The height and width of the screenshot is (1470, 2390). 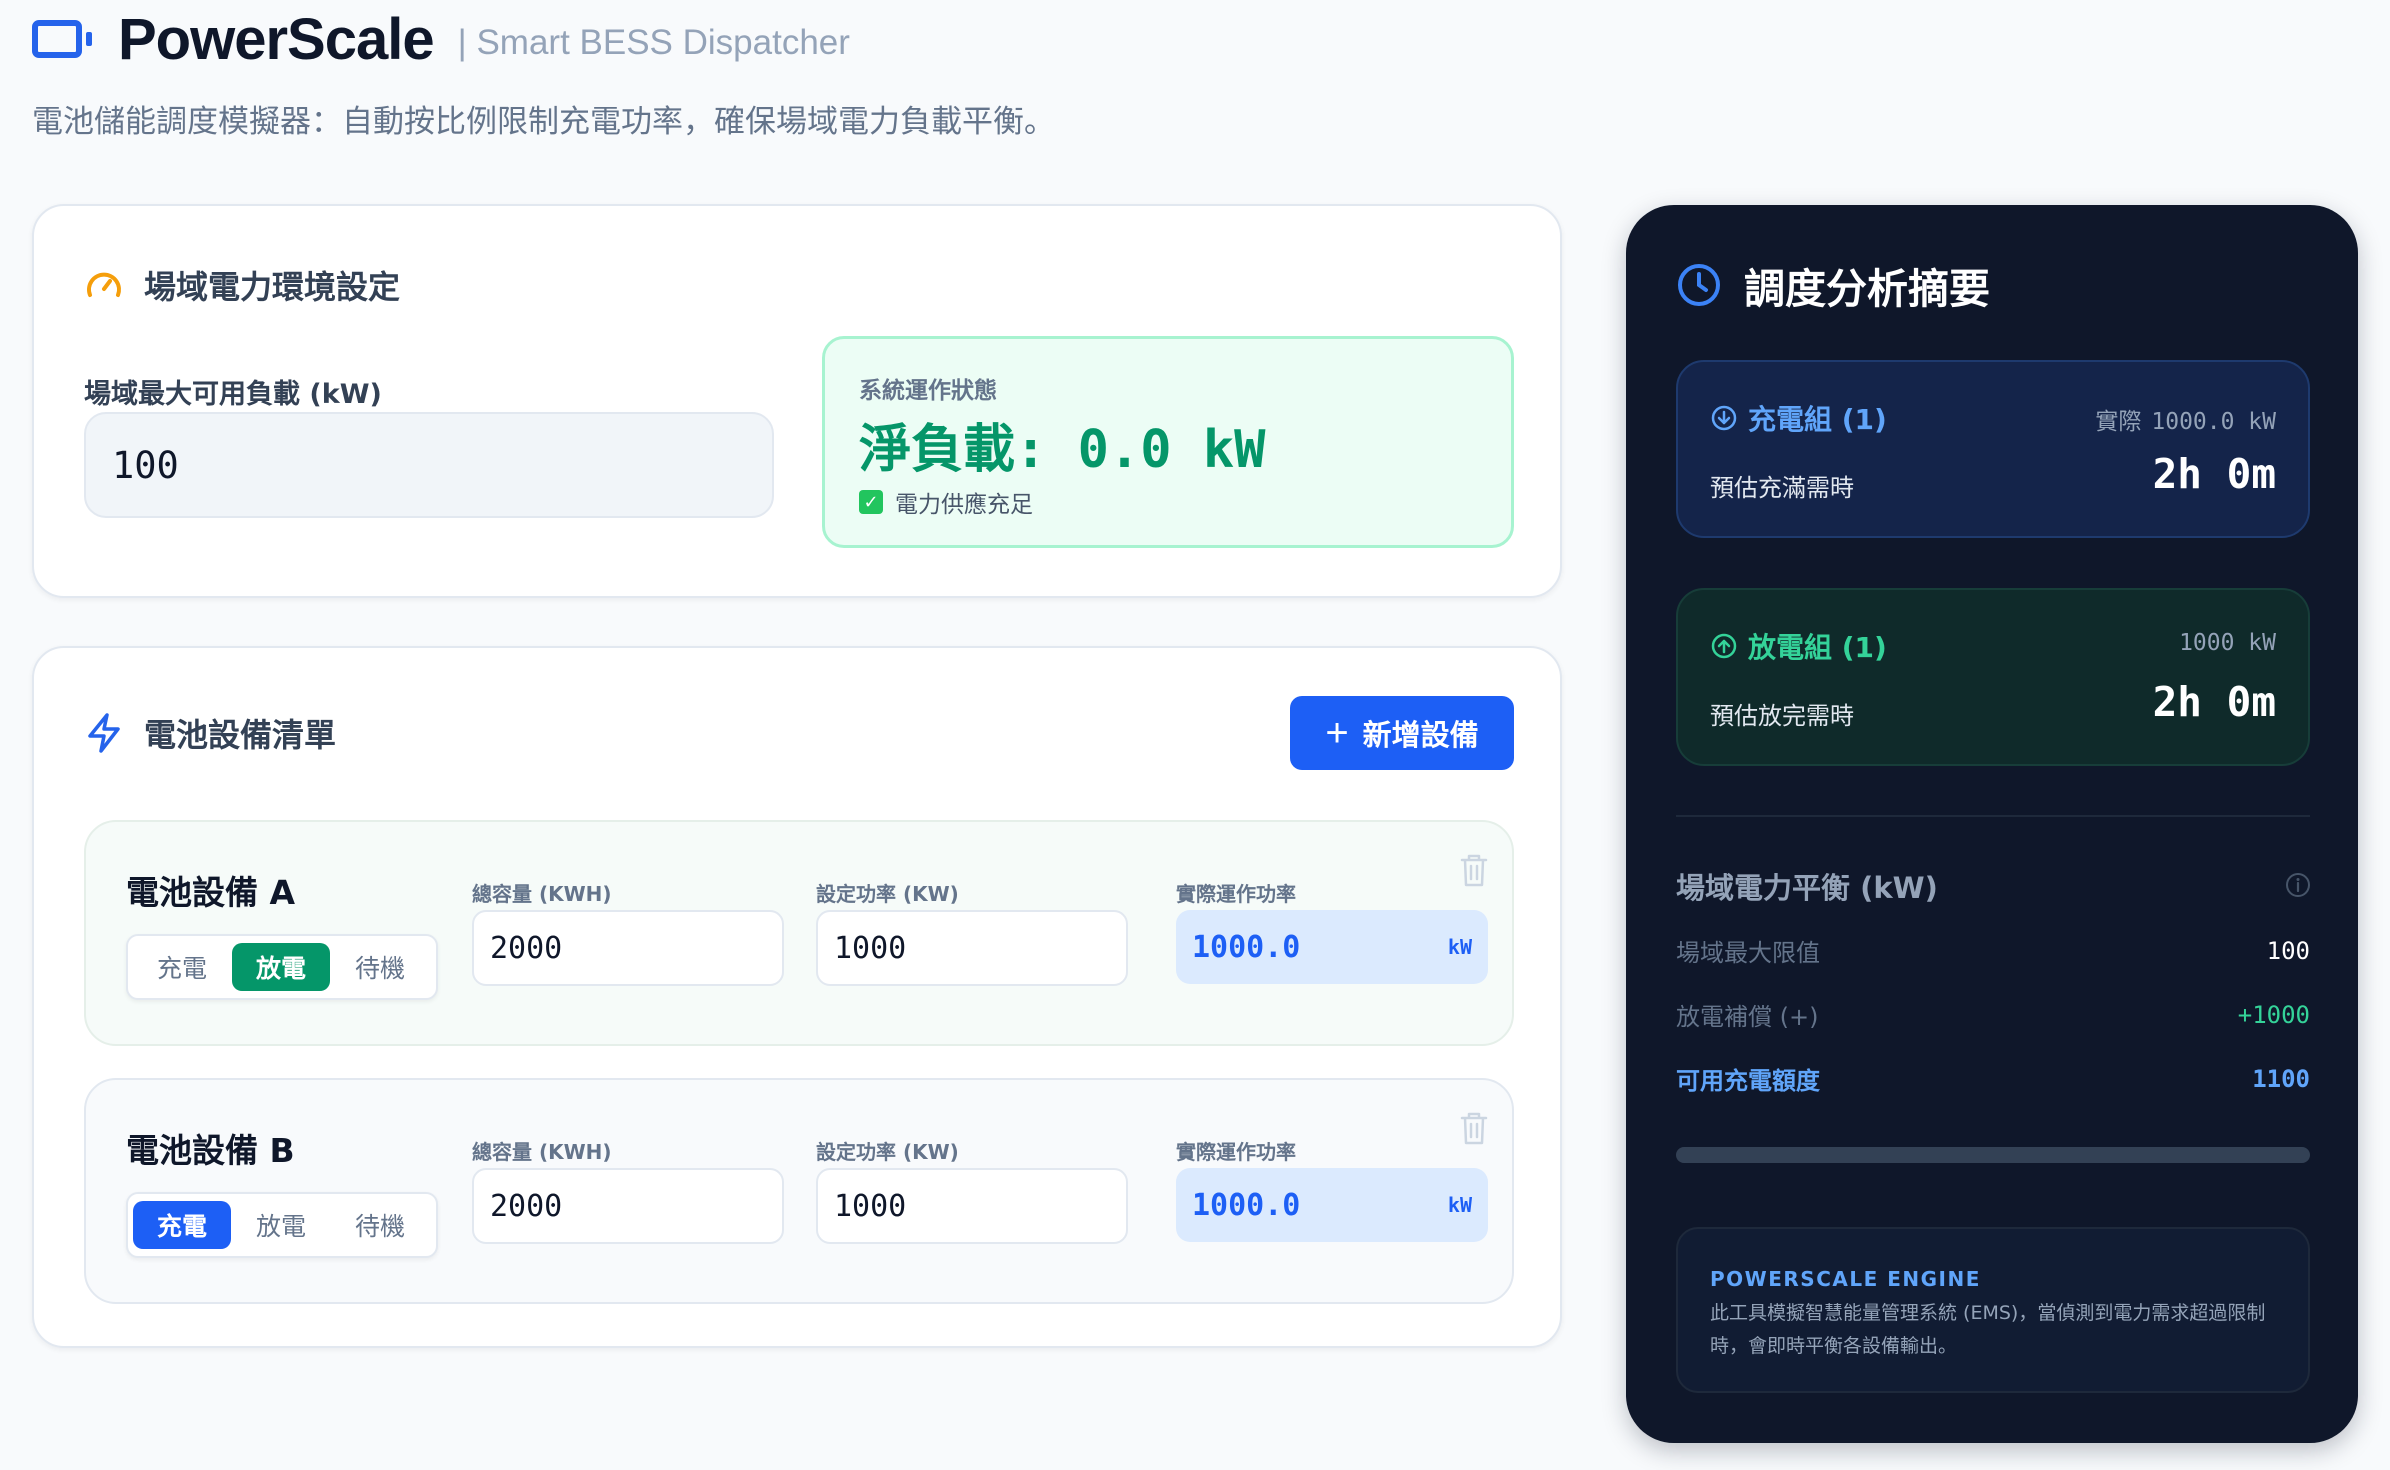 What do you see at coordinates (1699, 285) in the screenshot?
I see `clock-icon` at bounding box center [1699, 285].